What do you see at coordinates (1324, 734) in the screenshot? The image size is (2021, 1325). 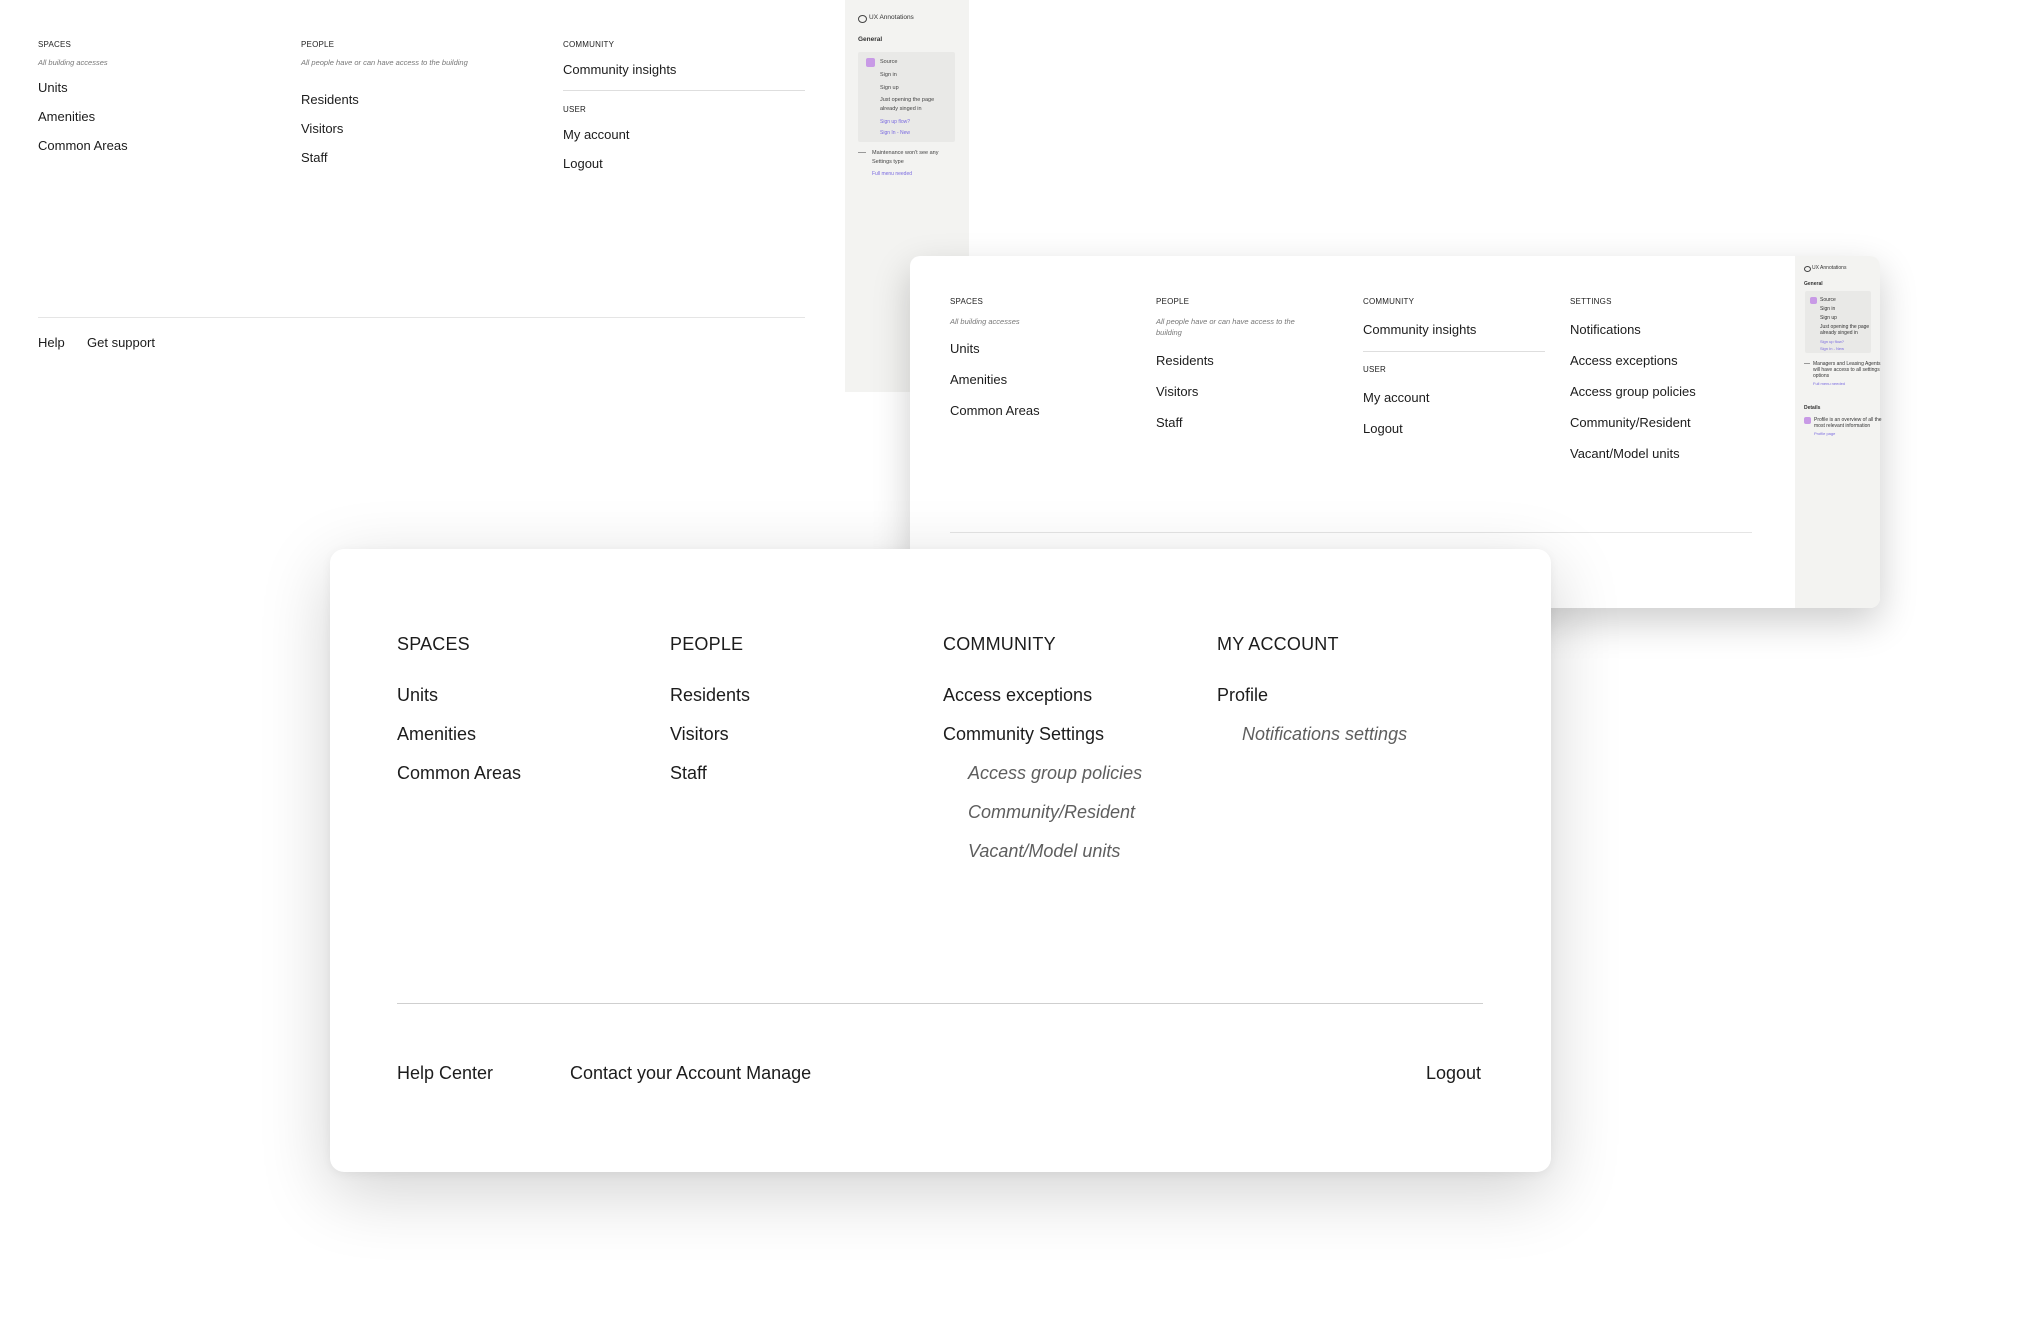 I see `submenu-item-notifications-settings: Notifications settings` at bounding box center [1324, 734].